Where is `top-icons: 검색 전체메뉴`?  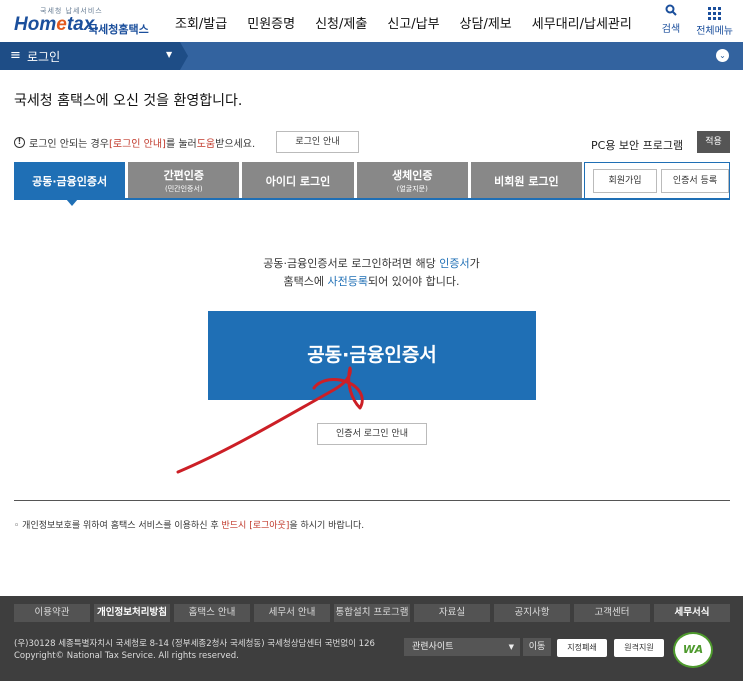 top-icons: 검색 전체메뉴 is located at coordinates (697, 20).